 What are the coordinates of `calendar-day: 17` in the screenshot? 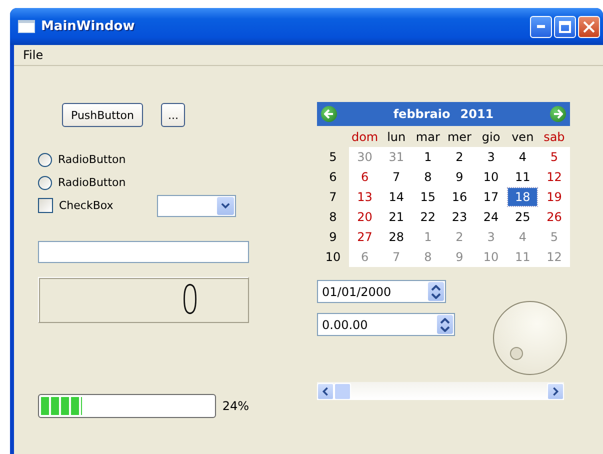 It's located at (491, 197).